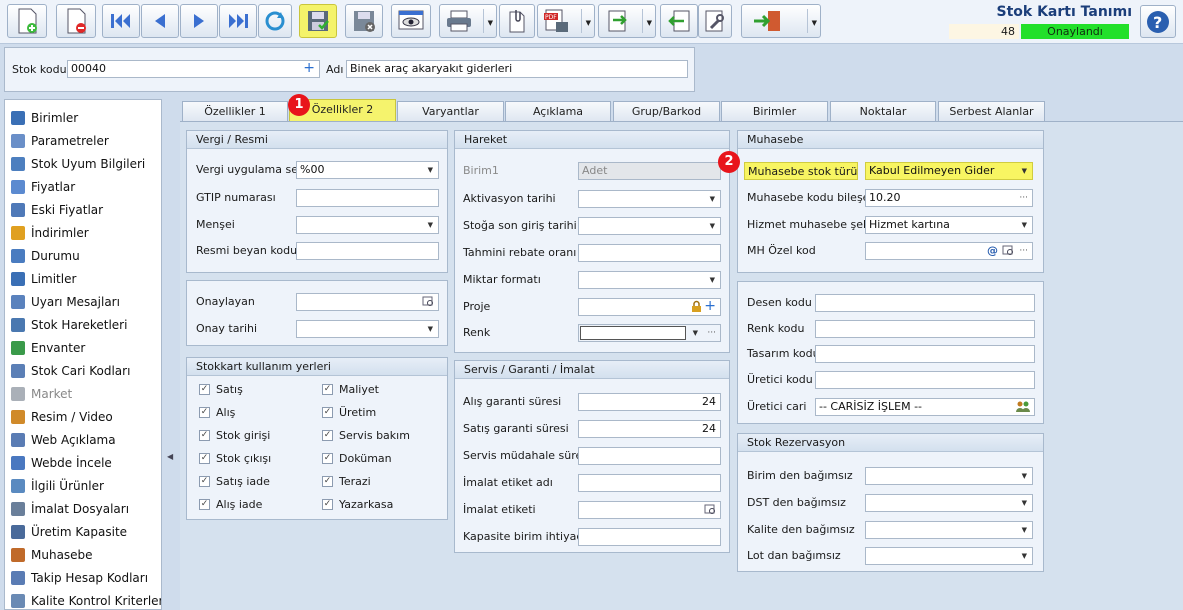 The height and width of the screenshot is (610, 1183). Describe the element at coordinates (57, 210) in the screenshot. I see `sidebar-item: Eski Fiyatlar` at that location.